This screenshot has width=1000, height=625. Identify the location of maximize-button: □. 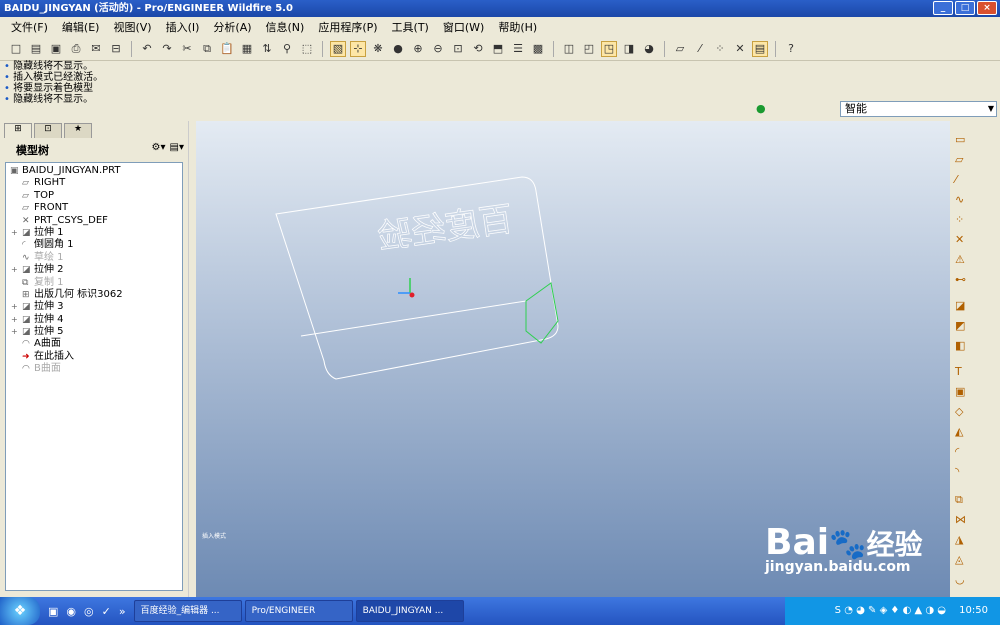
(965, 8).